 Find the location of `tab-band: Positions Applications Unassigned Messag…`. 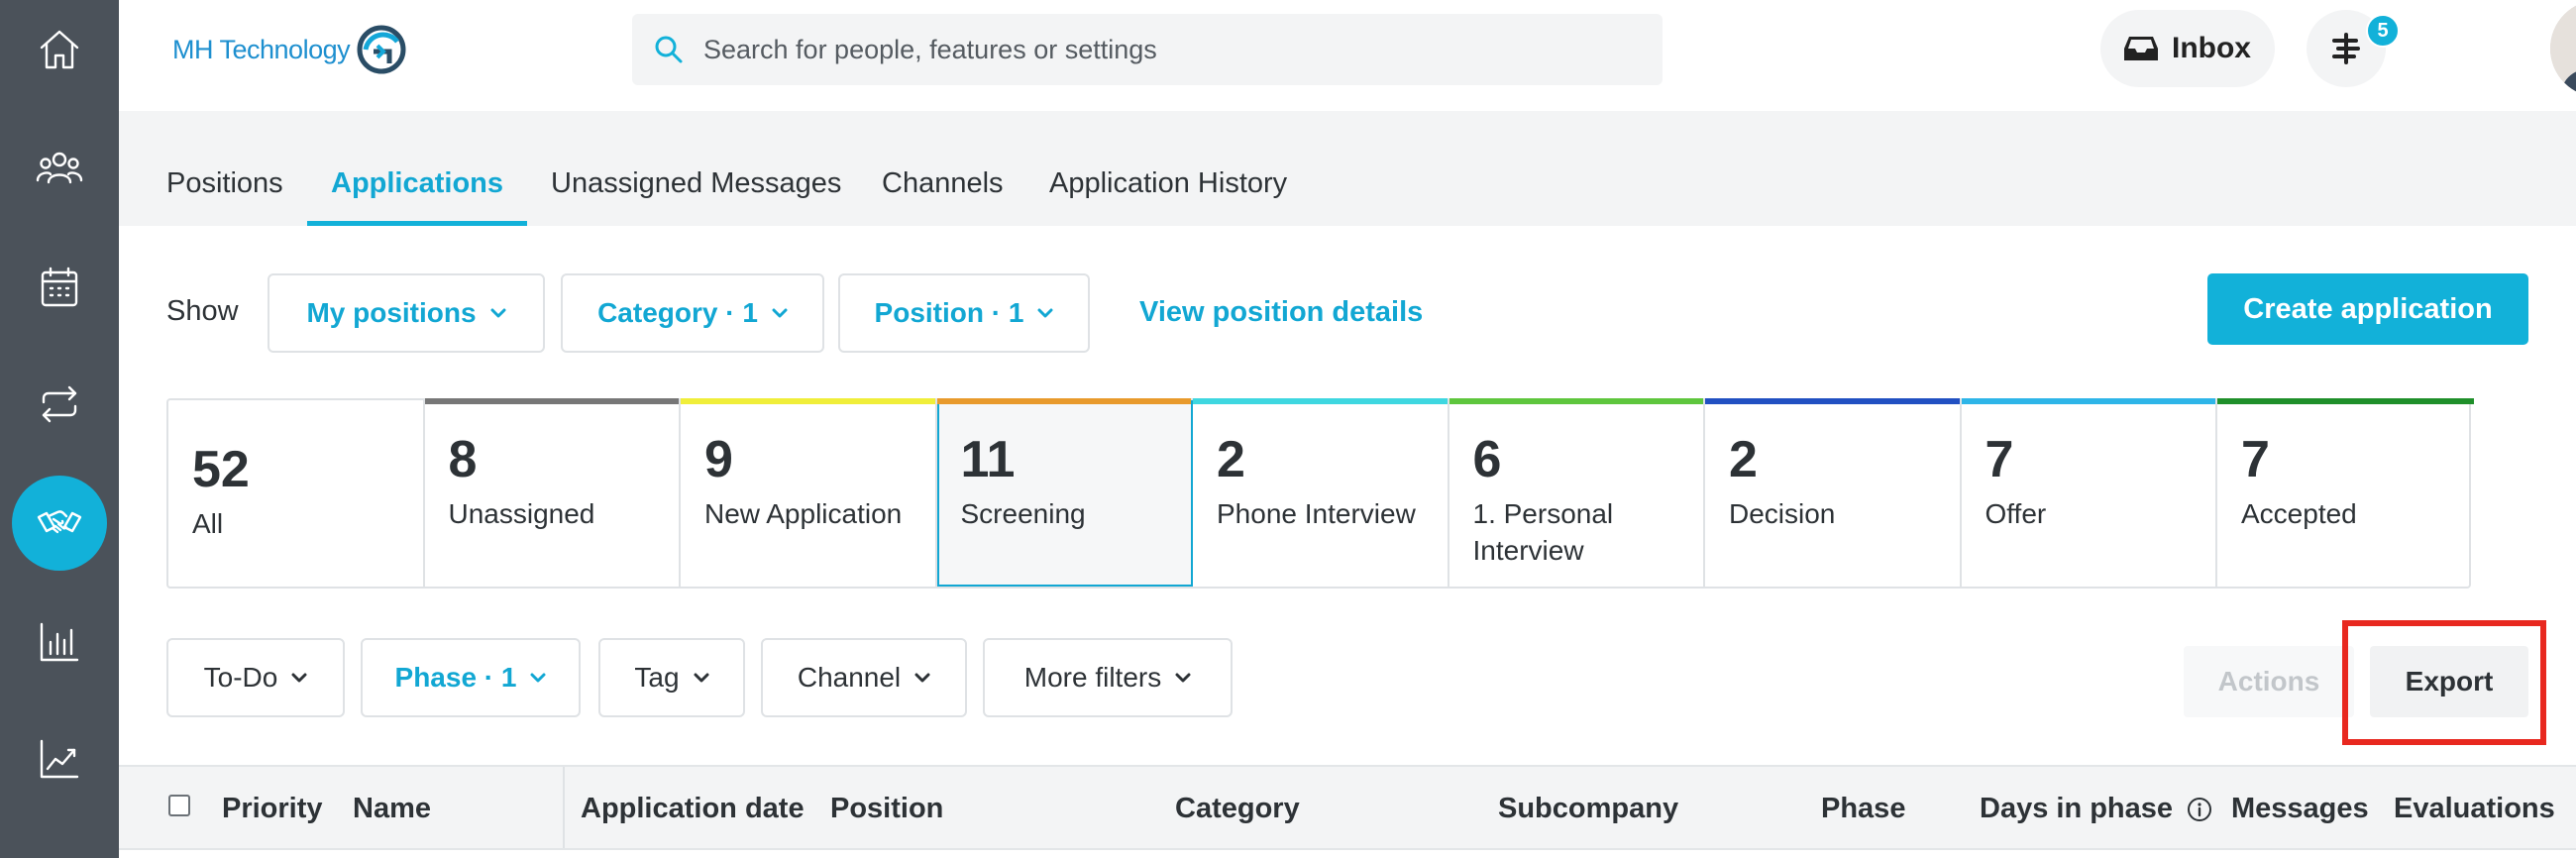

tab-band: Positions Applications Unassigned Messag… is located at coordinates (1347, 168).